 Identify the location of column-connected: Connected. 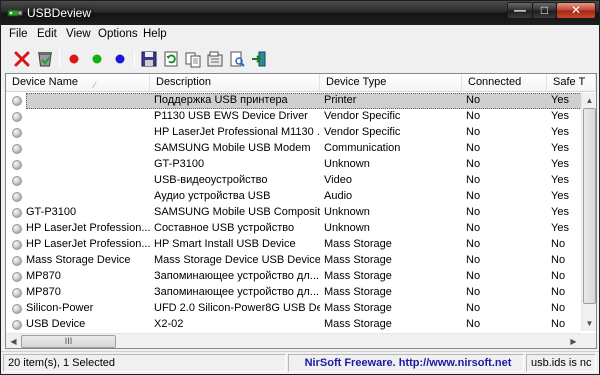
(504, 83).